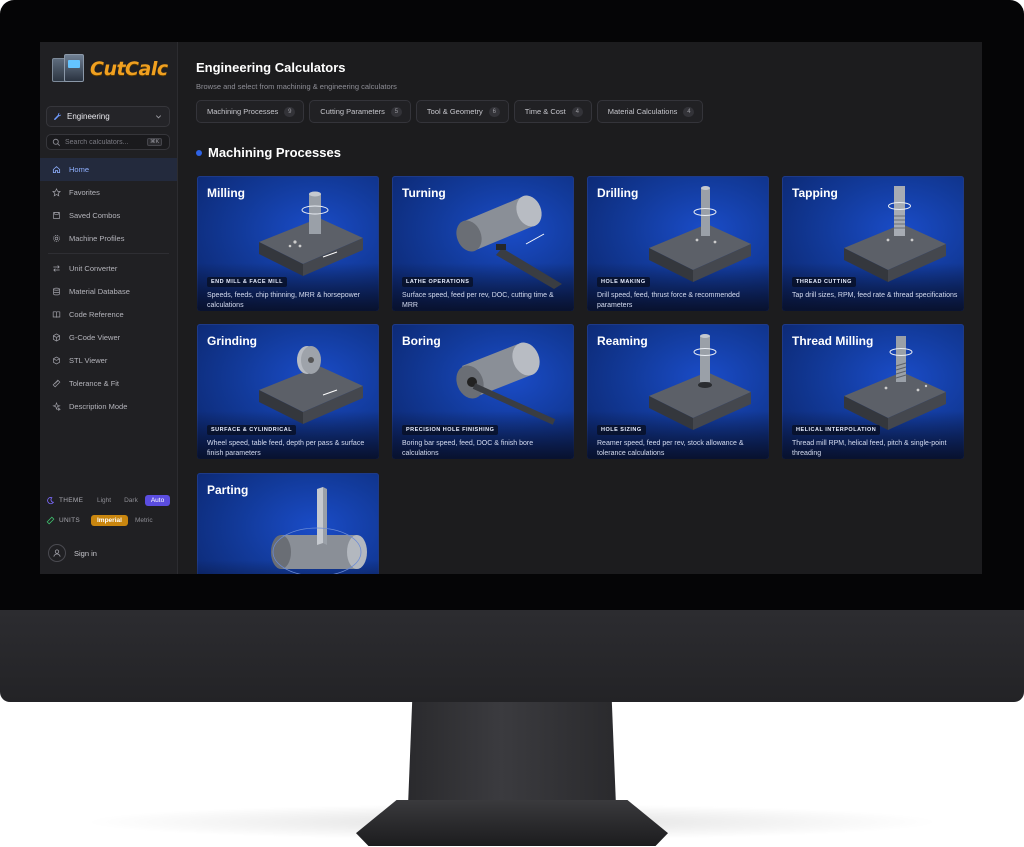 This screenshot has width=1024, height=847. I want to click on card-badge: END MILL & FACE MILL, so click(247, 282).